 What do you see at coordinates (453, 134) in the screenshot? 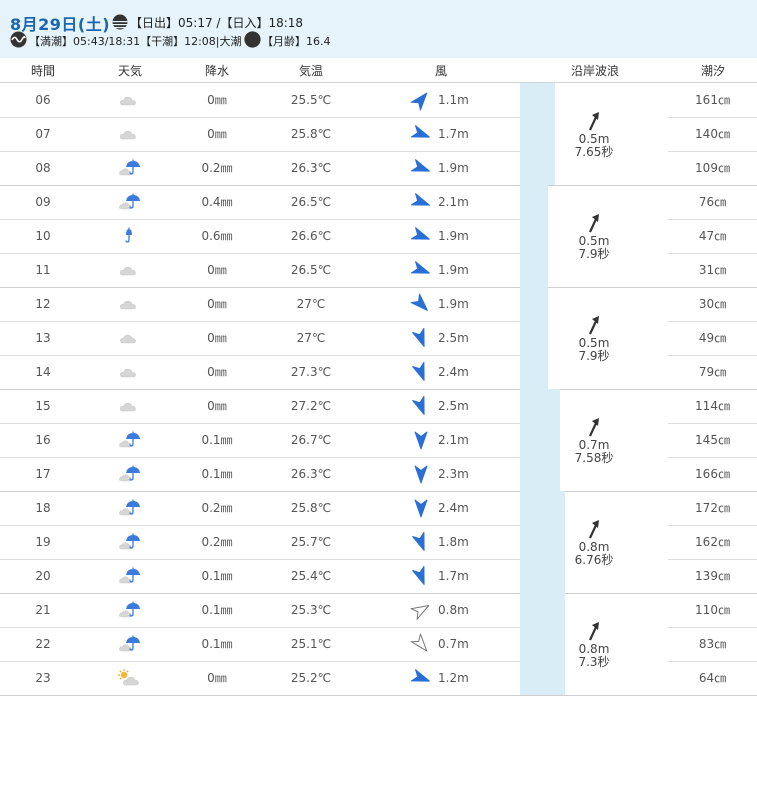
I see `wind-speed-cell: 1.7m` at bounding box center [453, 134].